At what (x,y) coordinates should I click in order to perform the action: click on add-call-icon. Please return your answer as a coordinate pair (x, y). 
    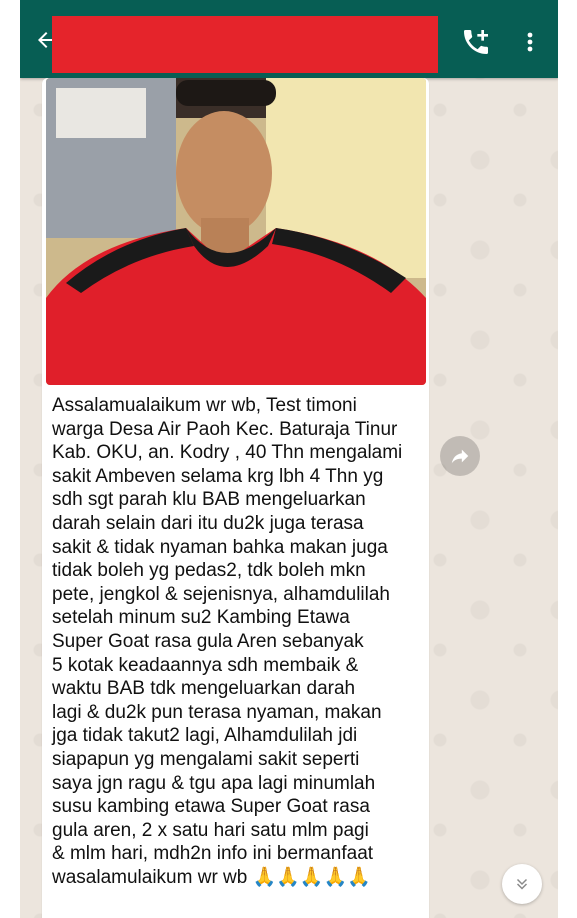
    Looking at the image, I should click on (476, 42).